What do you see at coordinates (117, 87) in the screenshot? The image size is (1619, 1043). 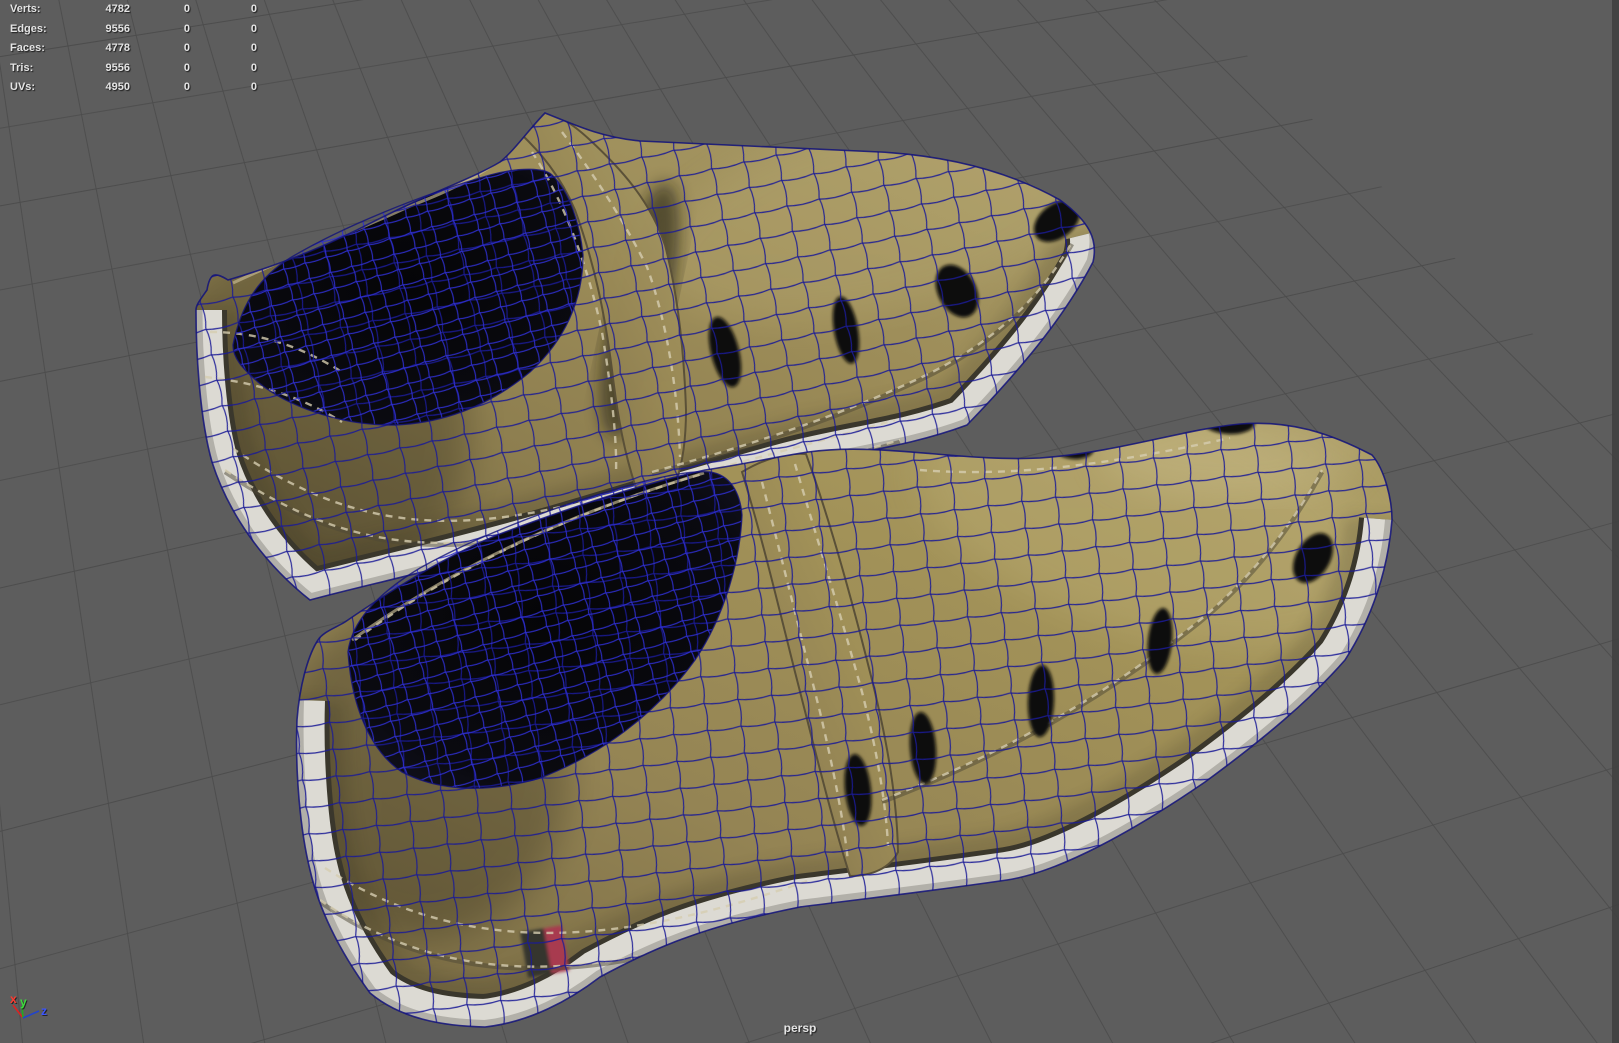 I see `hud-value: 4950` at bounding box center [117, 87].